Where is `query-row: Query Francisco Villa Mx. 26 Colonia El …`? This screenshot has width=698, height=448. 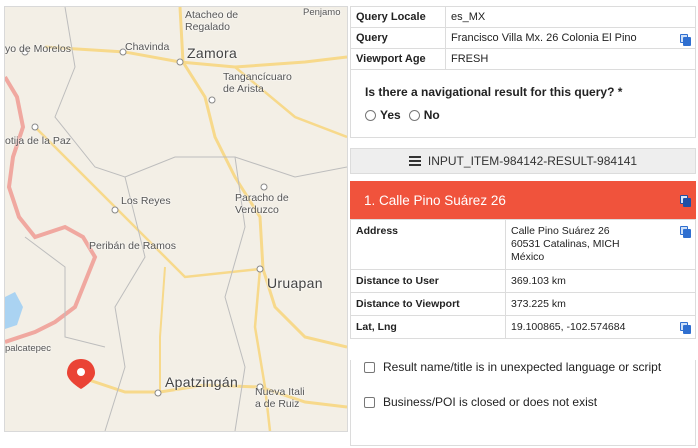 query-row: Query Francisco Villa Mx. 26 Colonia El … is located at coordinates (523, 38).